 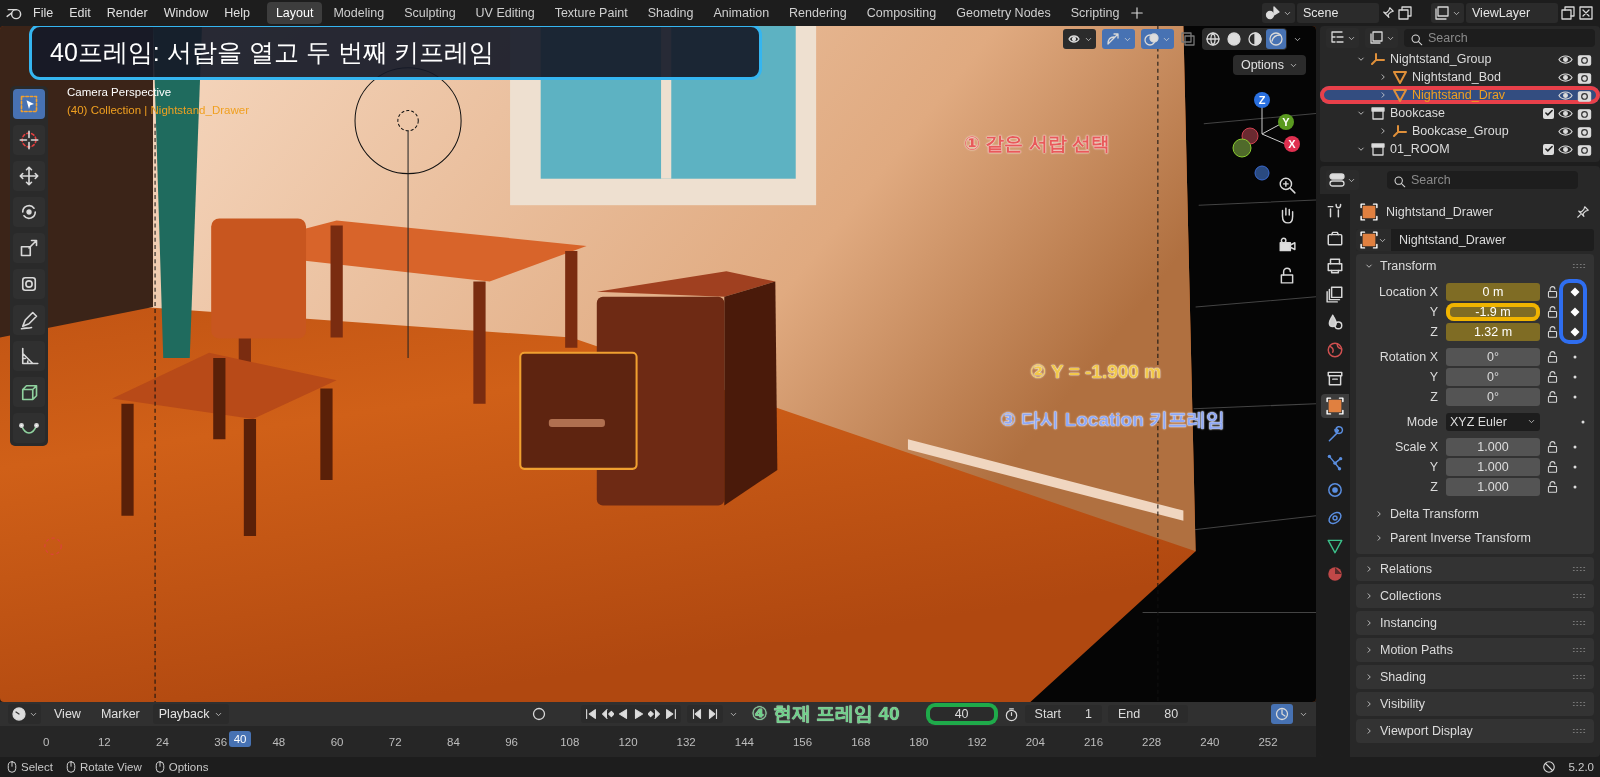 What do you see at coordinates (606, 714) in the screenshot?
I see `previous-keyframe-icon` at bounding box center [606, 714].